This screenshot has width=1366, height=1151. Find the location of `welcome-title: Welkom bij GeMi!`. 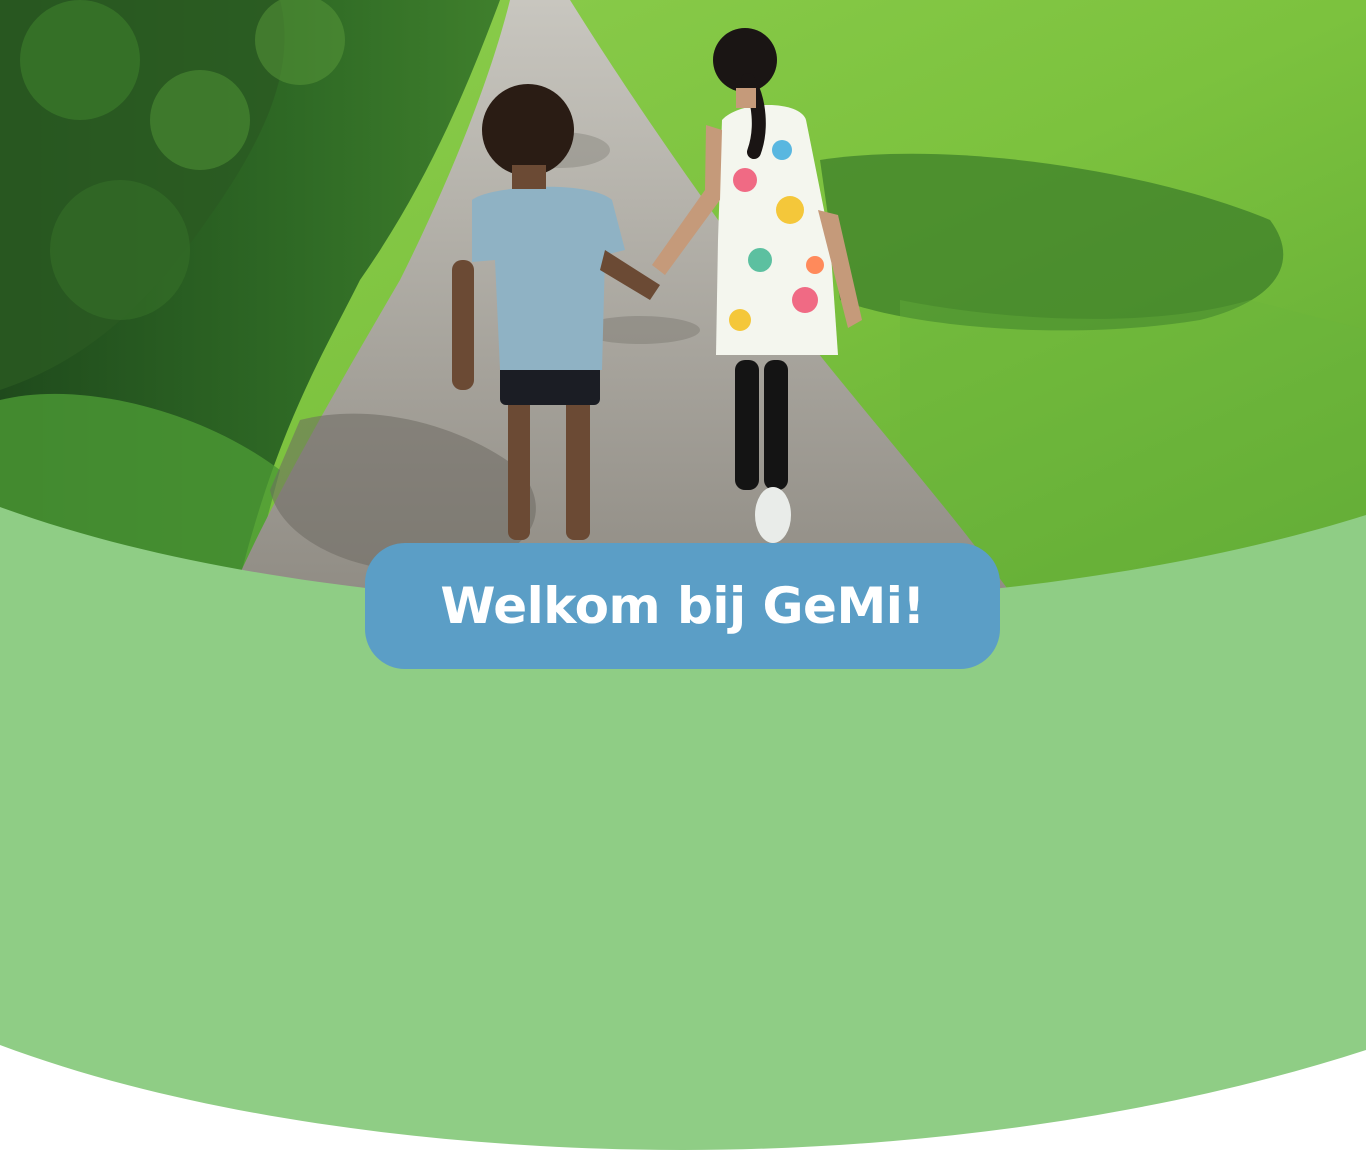

welcome-title: Welkom bij GeMi! is located at coordinates (682, 606).